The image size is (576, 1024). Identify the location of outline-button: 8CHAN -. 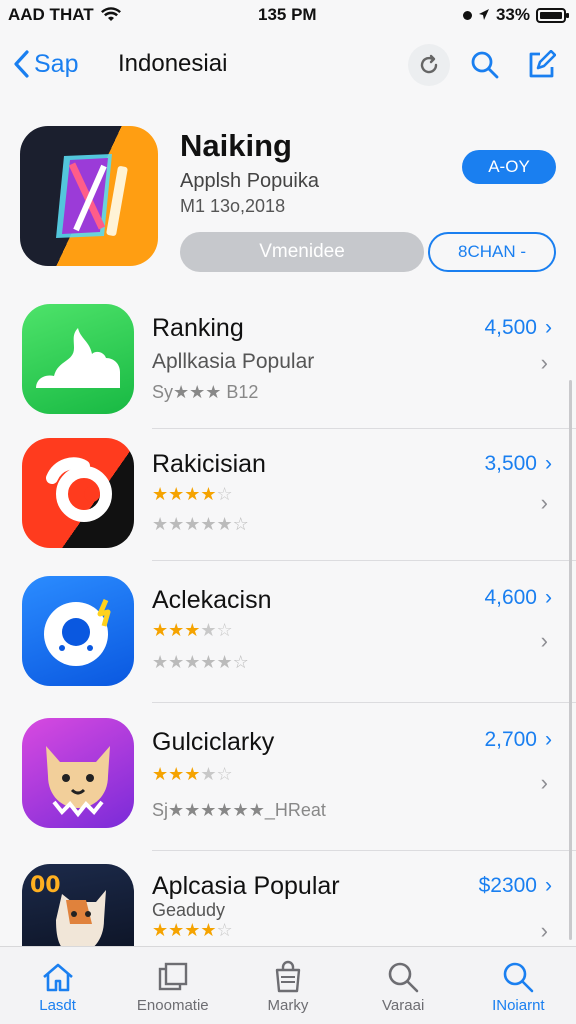
(492, 252).